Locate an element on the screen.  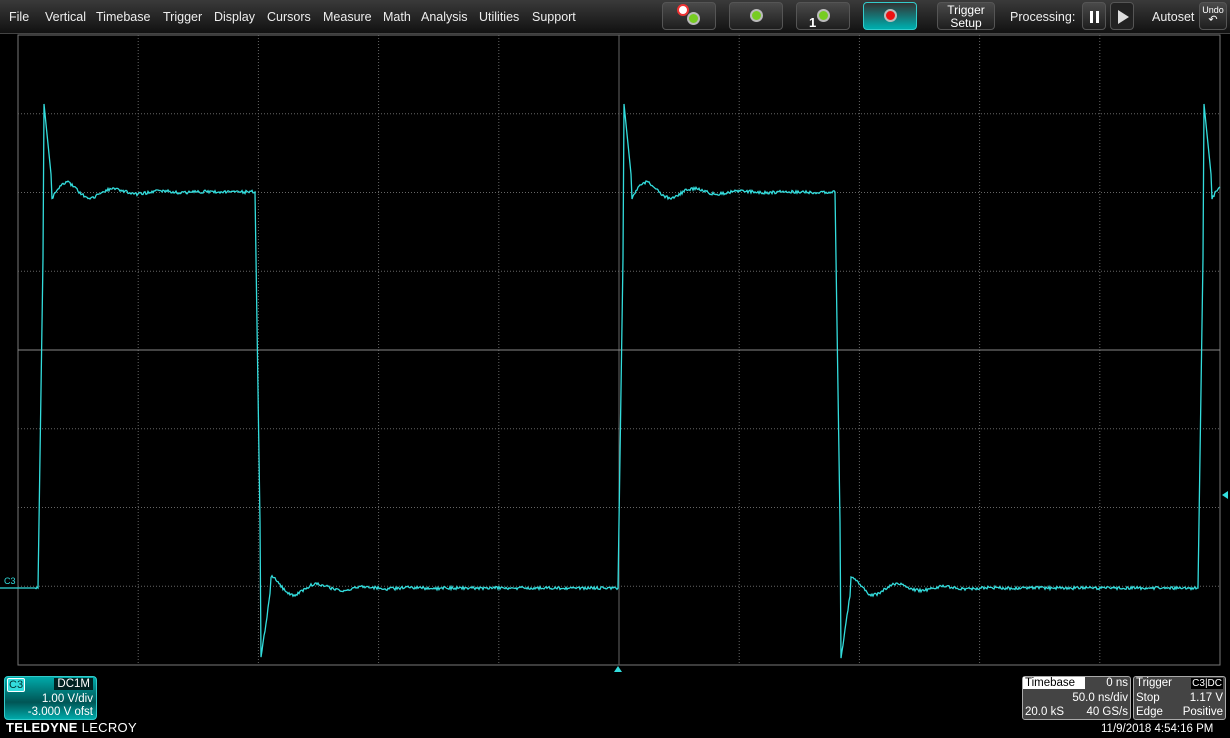
processing-label: Processing: is located at coordinates (1042, 17).